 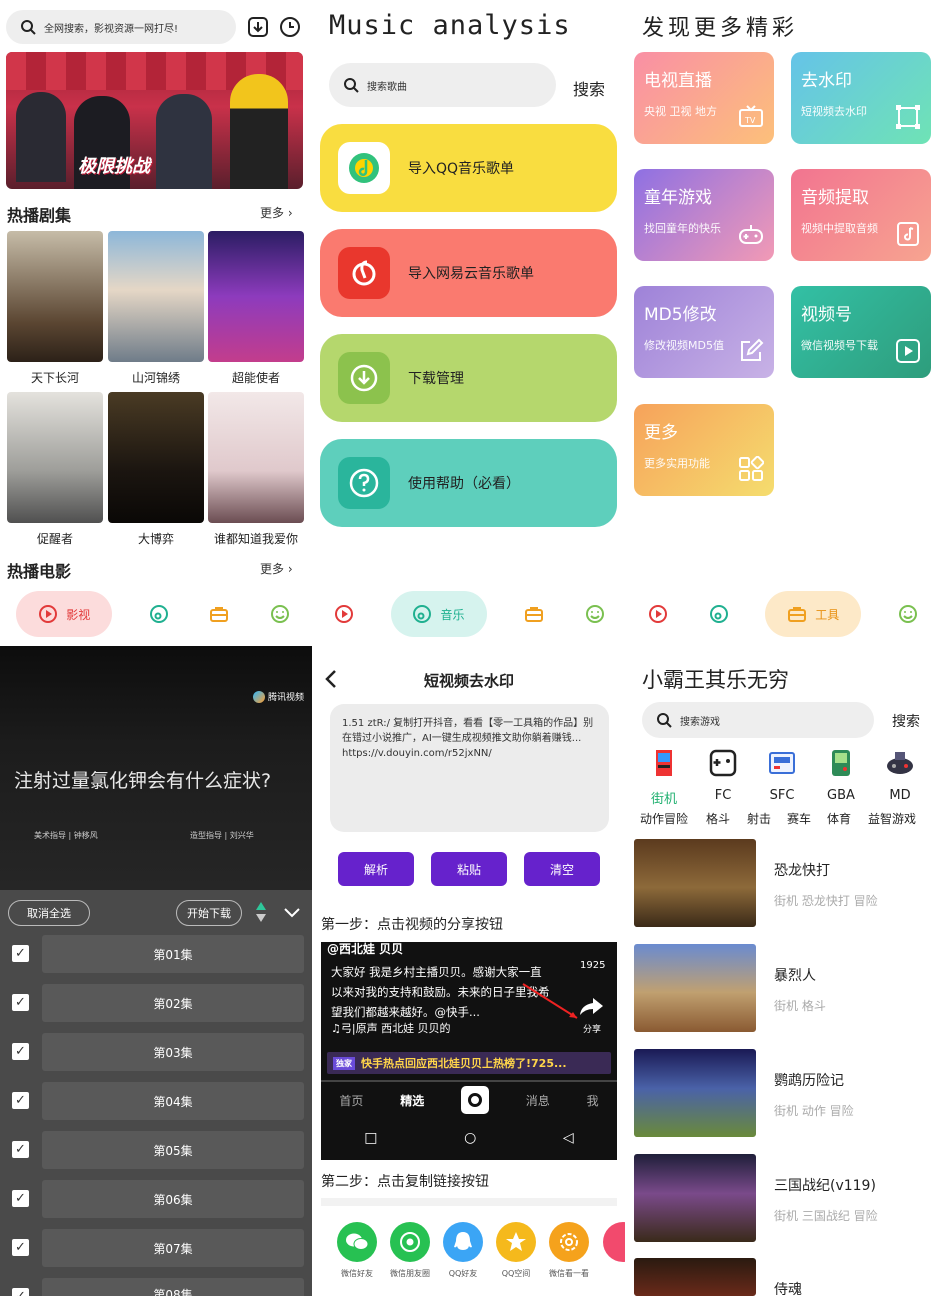 I want to click on tool-card-audio: 音频提取 视频中提取音频, so click(x=861, y=215).